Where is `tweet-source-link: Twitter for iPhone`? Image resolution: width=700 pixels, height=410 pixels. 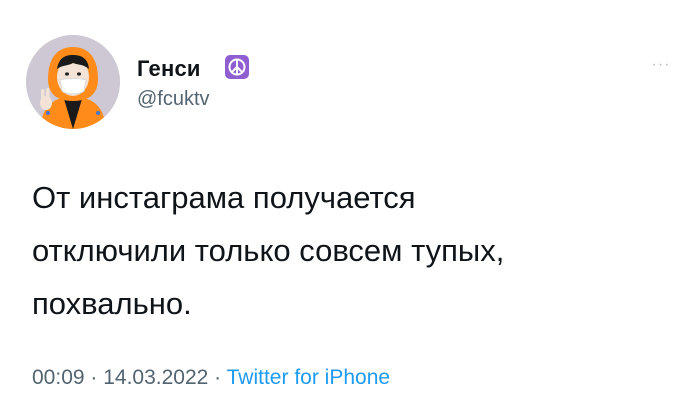 tweet-source-link: Twitter for iPhone is located at coordinates (308, 377).